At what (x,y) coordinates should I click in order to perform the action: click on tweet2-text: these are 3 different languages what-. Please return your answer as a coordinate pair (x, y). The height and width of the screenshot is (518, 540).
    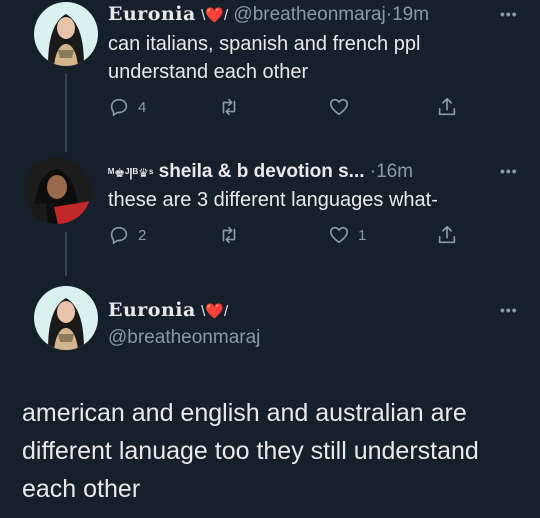
    Looking at the image, I should click on (273, 200).